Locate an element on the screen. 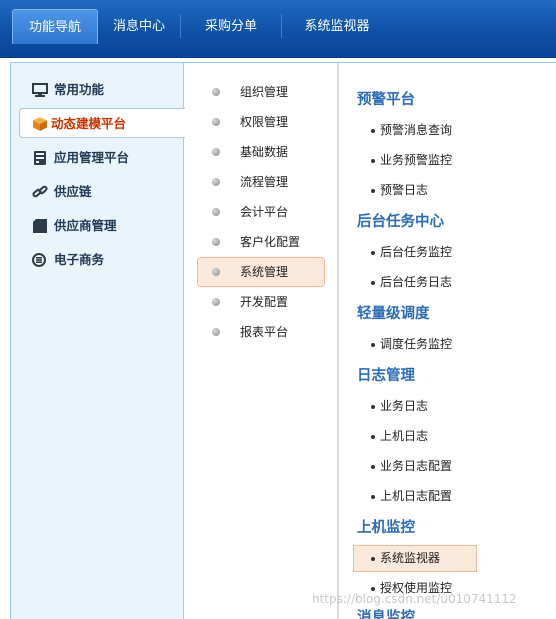 The width and height of the screenshot is (556, 619). group-title-lightweight-scheduling: 轻量级调度 is located at coordinates (393, 314).